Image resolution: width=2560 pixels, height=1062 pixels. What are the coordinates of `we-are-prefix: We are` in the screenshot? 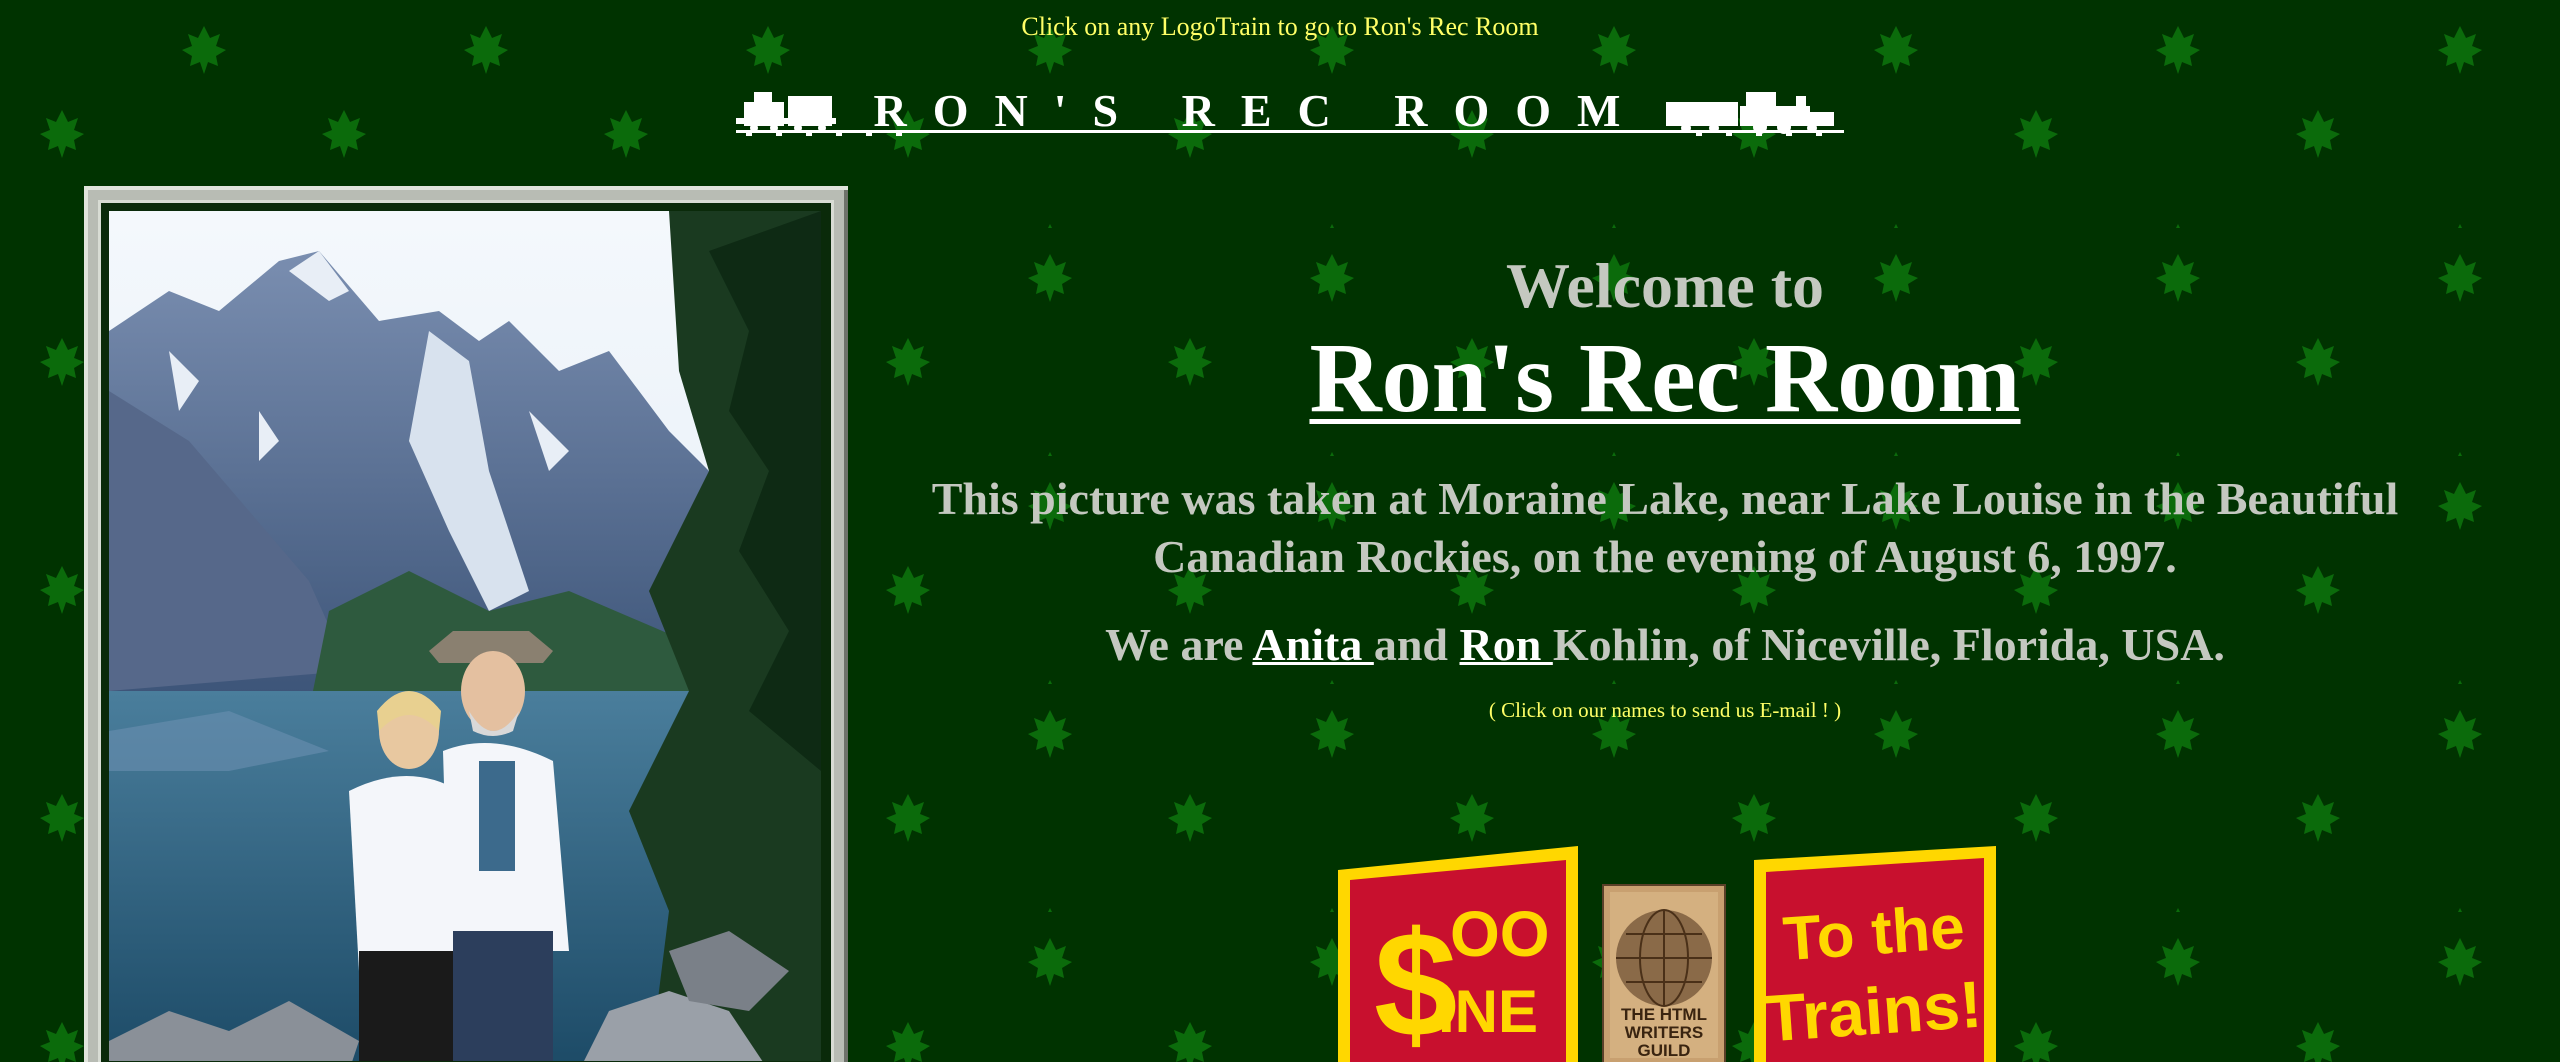 It's located at (1179, 644).